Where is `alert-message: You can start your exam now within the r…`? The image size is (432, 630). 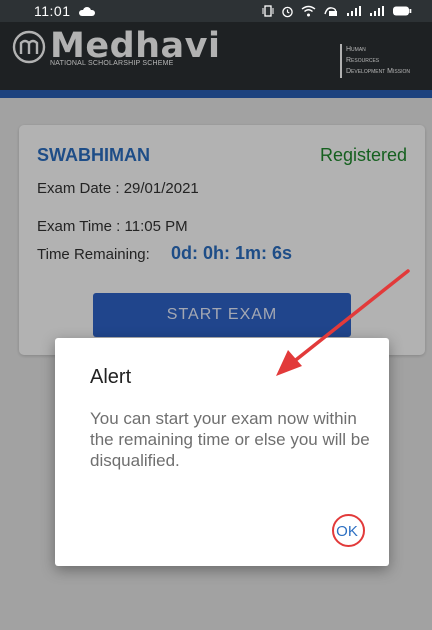
alert-message: You can start your exam now within the r… is located at coordinates (230, 439).